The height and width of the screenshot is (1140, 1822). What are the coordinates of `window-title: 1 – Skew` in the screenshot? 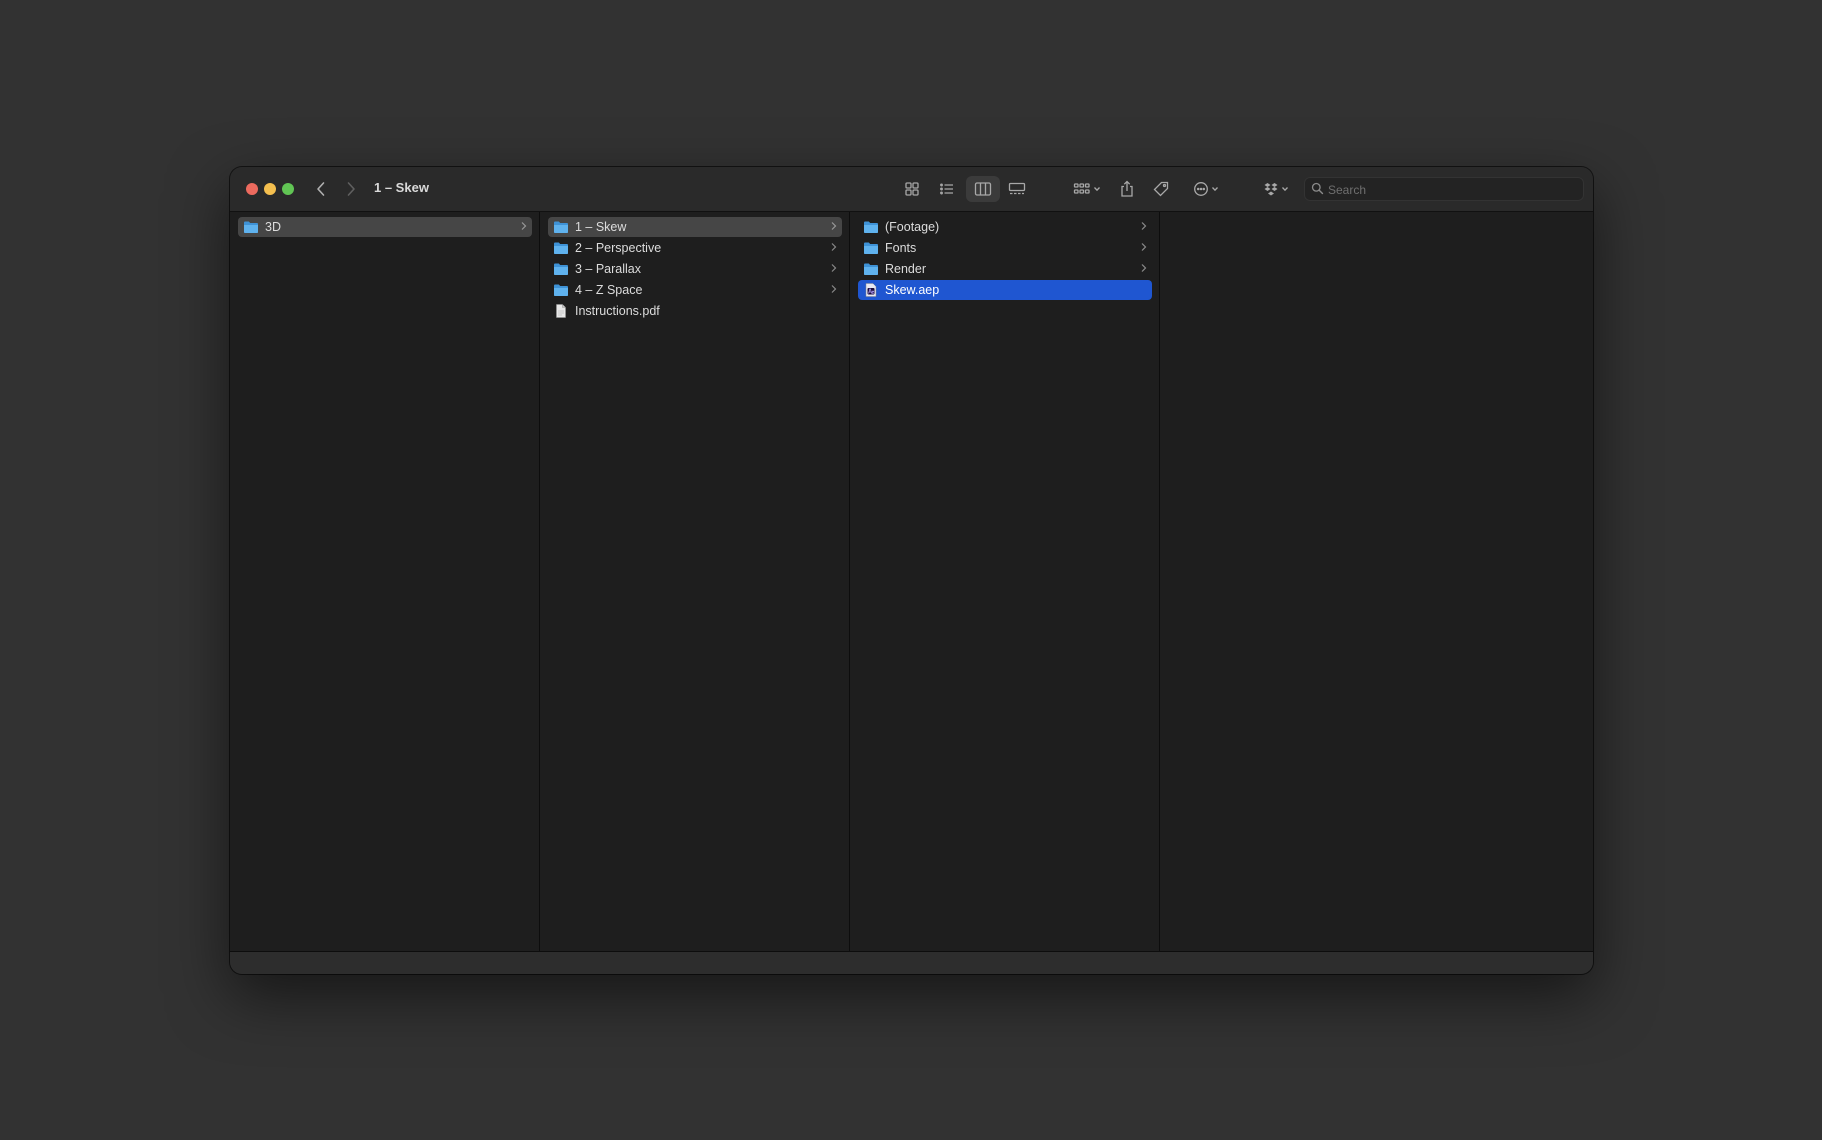 It's located at (401, 187).